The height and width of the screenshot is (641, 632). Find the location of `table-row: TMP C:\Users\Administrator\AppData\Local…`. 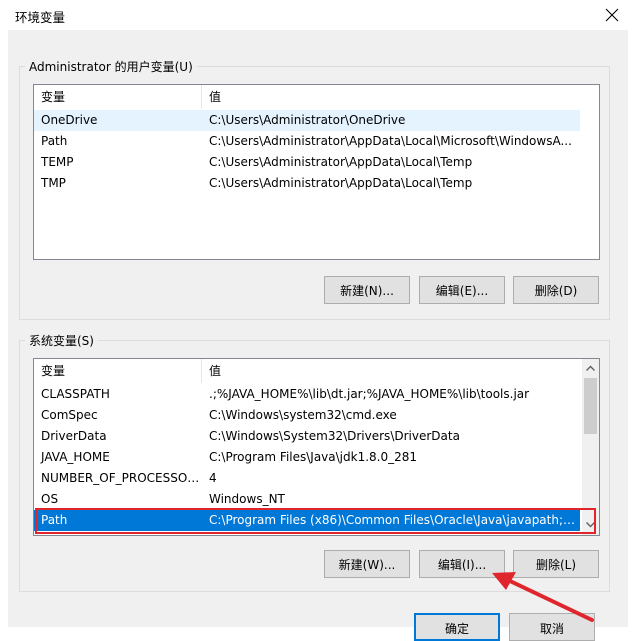

table-row: TMP C:\Users\Administrator\AppData\Local… is located at coordinates (307, 183).